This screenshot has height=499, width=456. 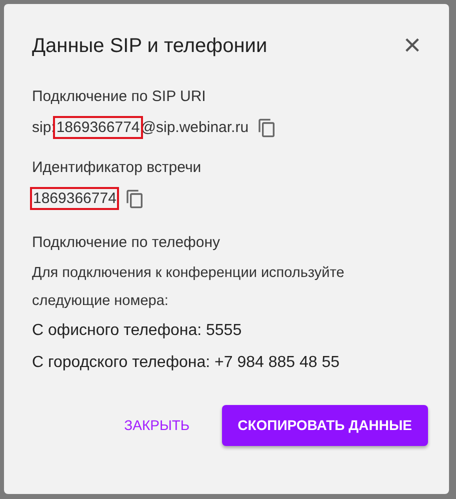 What do you see at coordinates (119, 97) in the screenshot?
I see `section-label: Подключение по SIP URI` at bounding box center [119, 97].